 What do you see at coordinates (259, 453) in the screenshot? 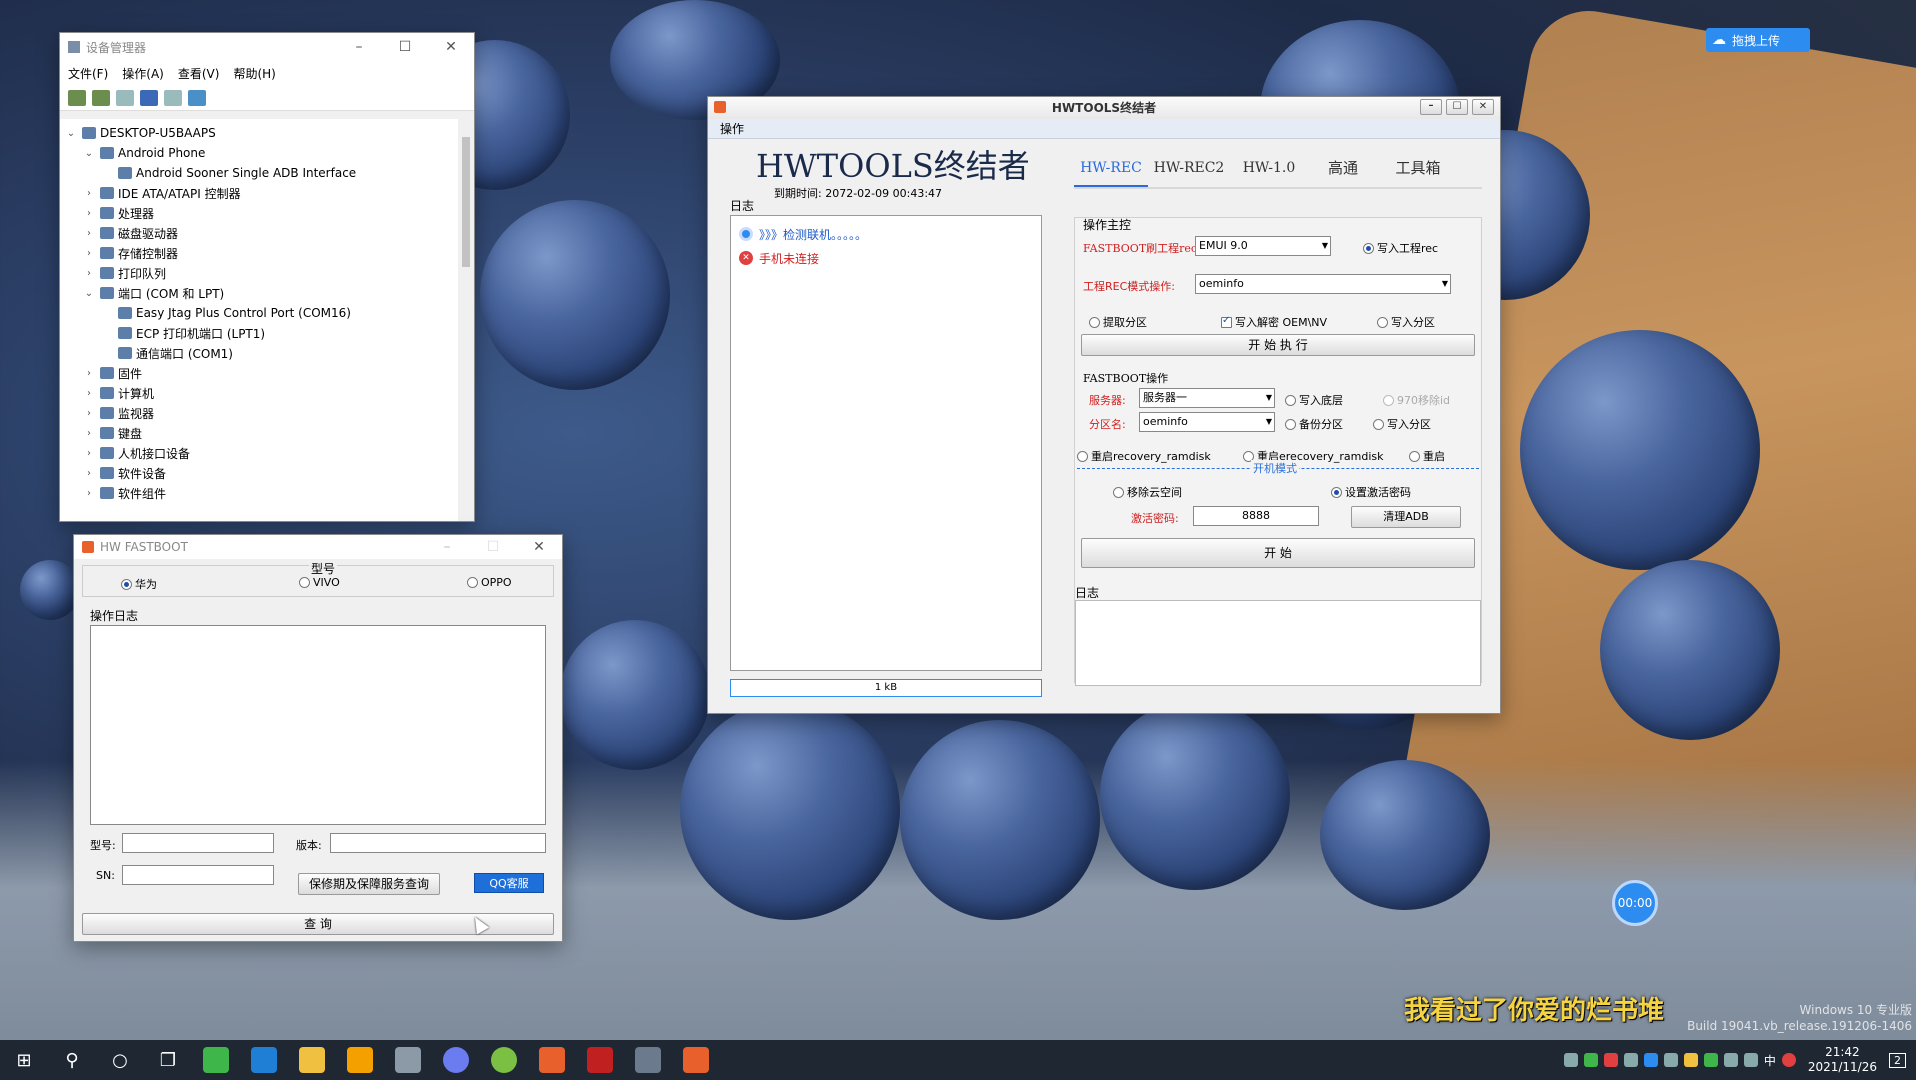
I see `device-tree-item: › 人机接口设备` at bounding box center [259, 453].